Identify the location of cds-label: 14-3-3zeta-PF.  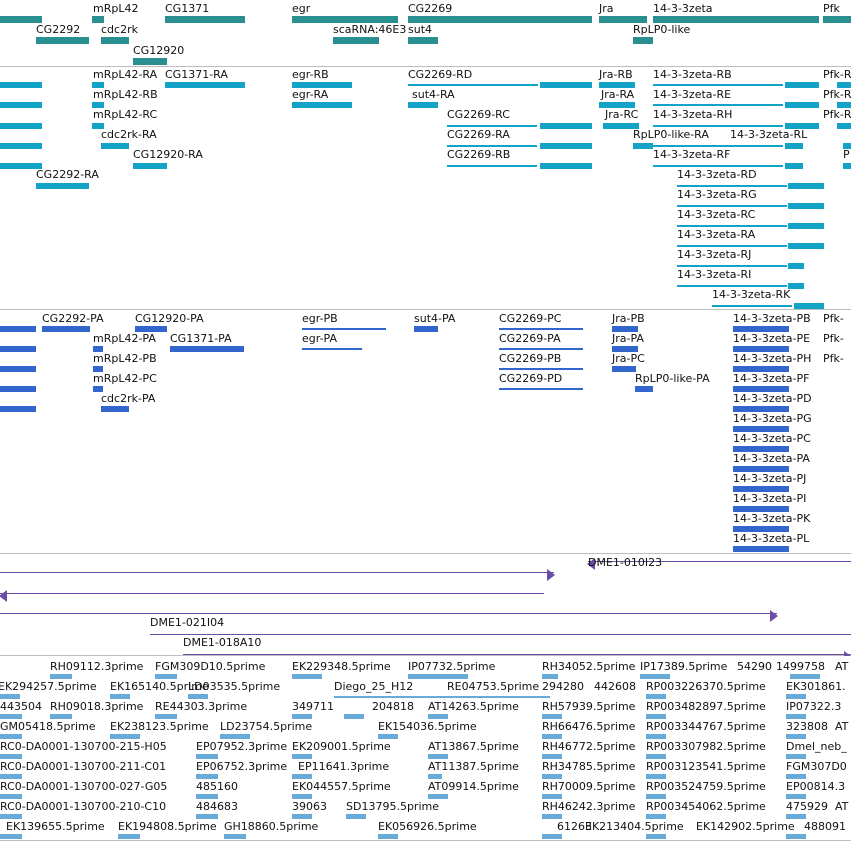
(771, 378).